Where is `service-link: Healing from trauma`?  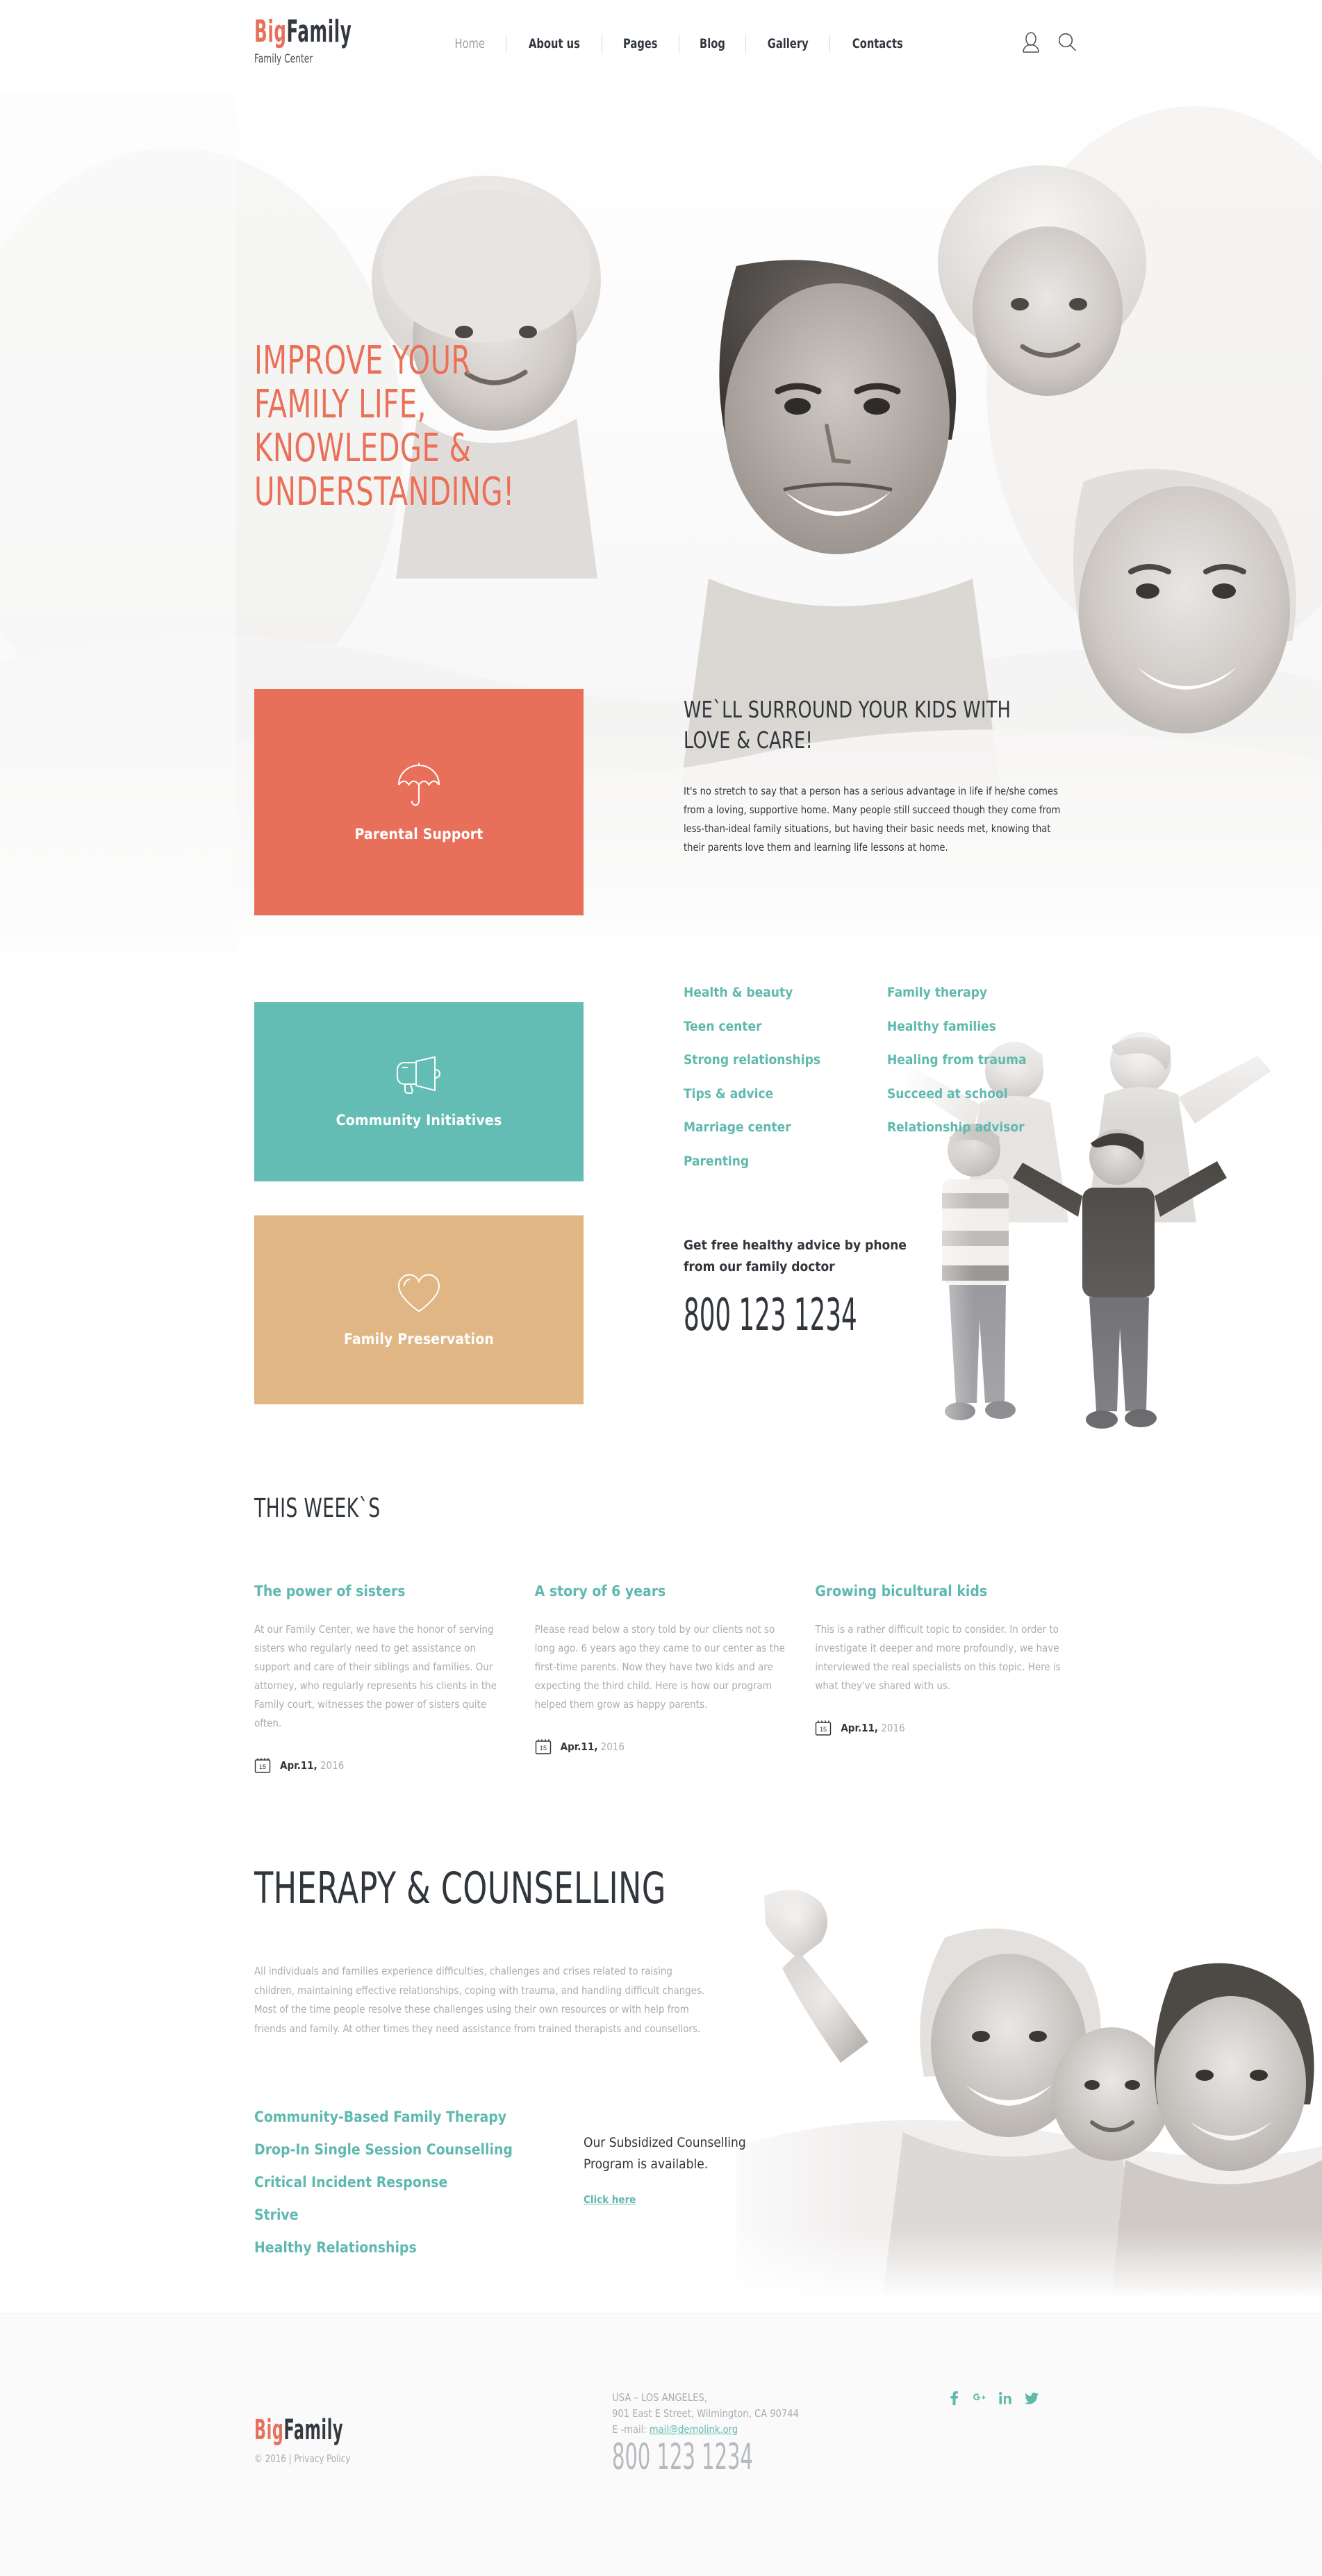 service-link: Healing from trauma is located at coordinates (980, 1060).